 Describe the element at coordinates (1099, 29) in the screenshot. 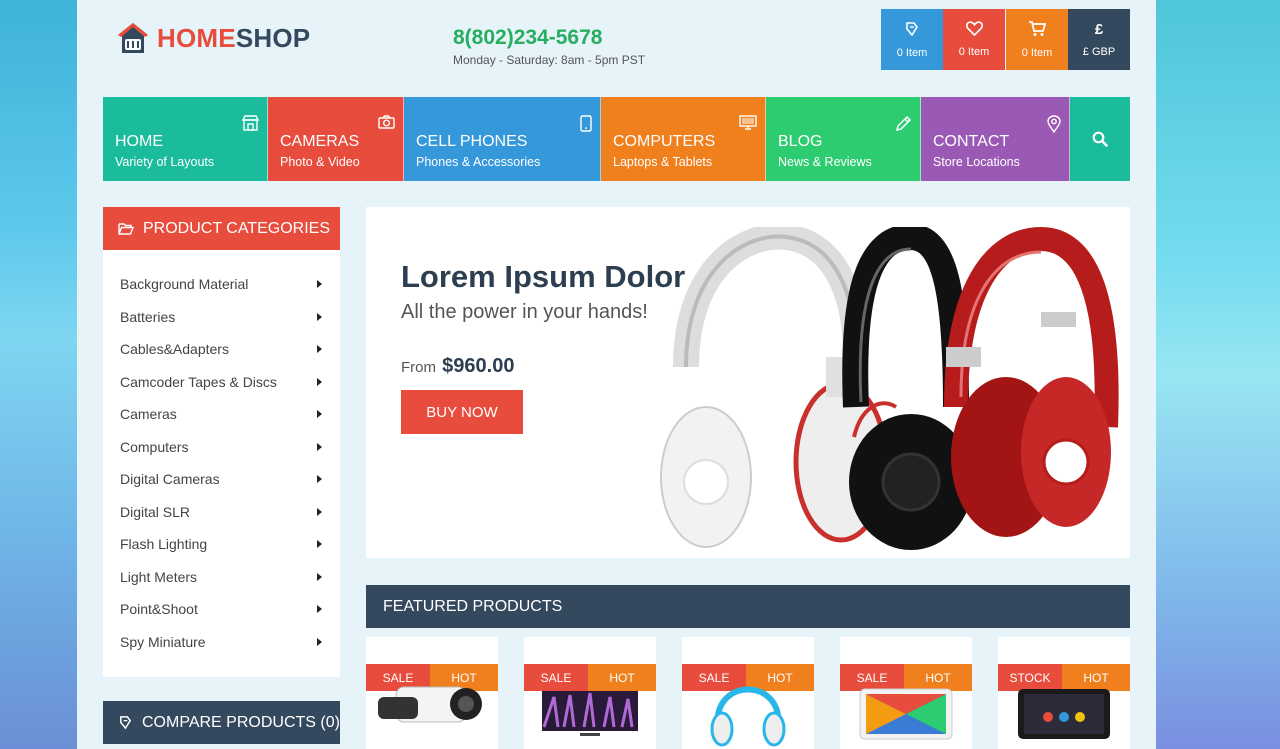

I see `pound-icon: £` at that location.